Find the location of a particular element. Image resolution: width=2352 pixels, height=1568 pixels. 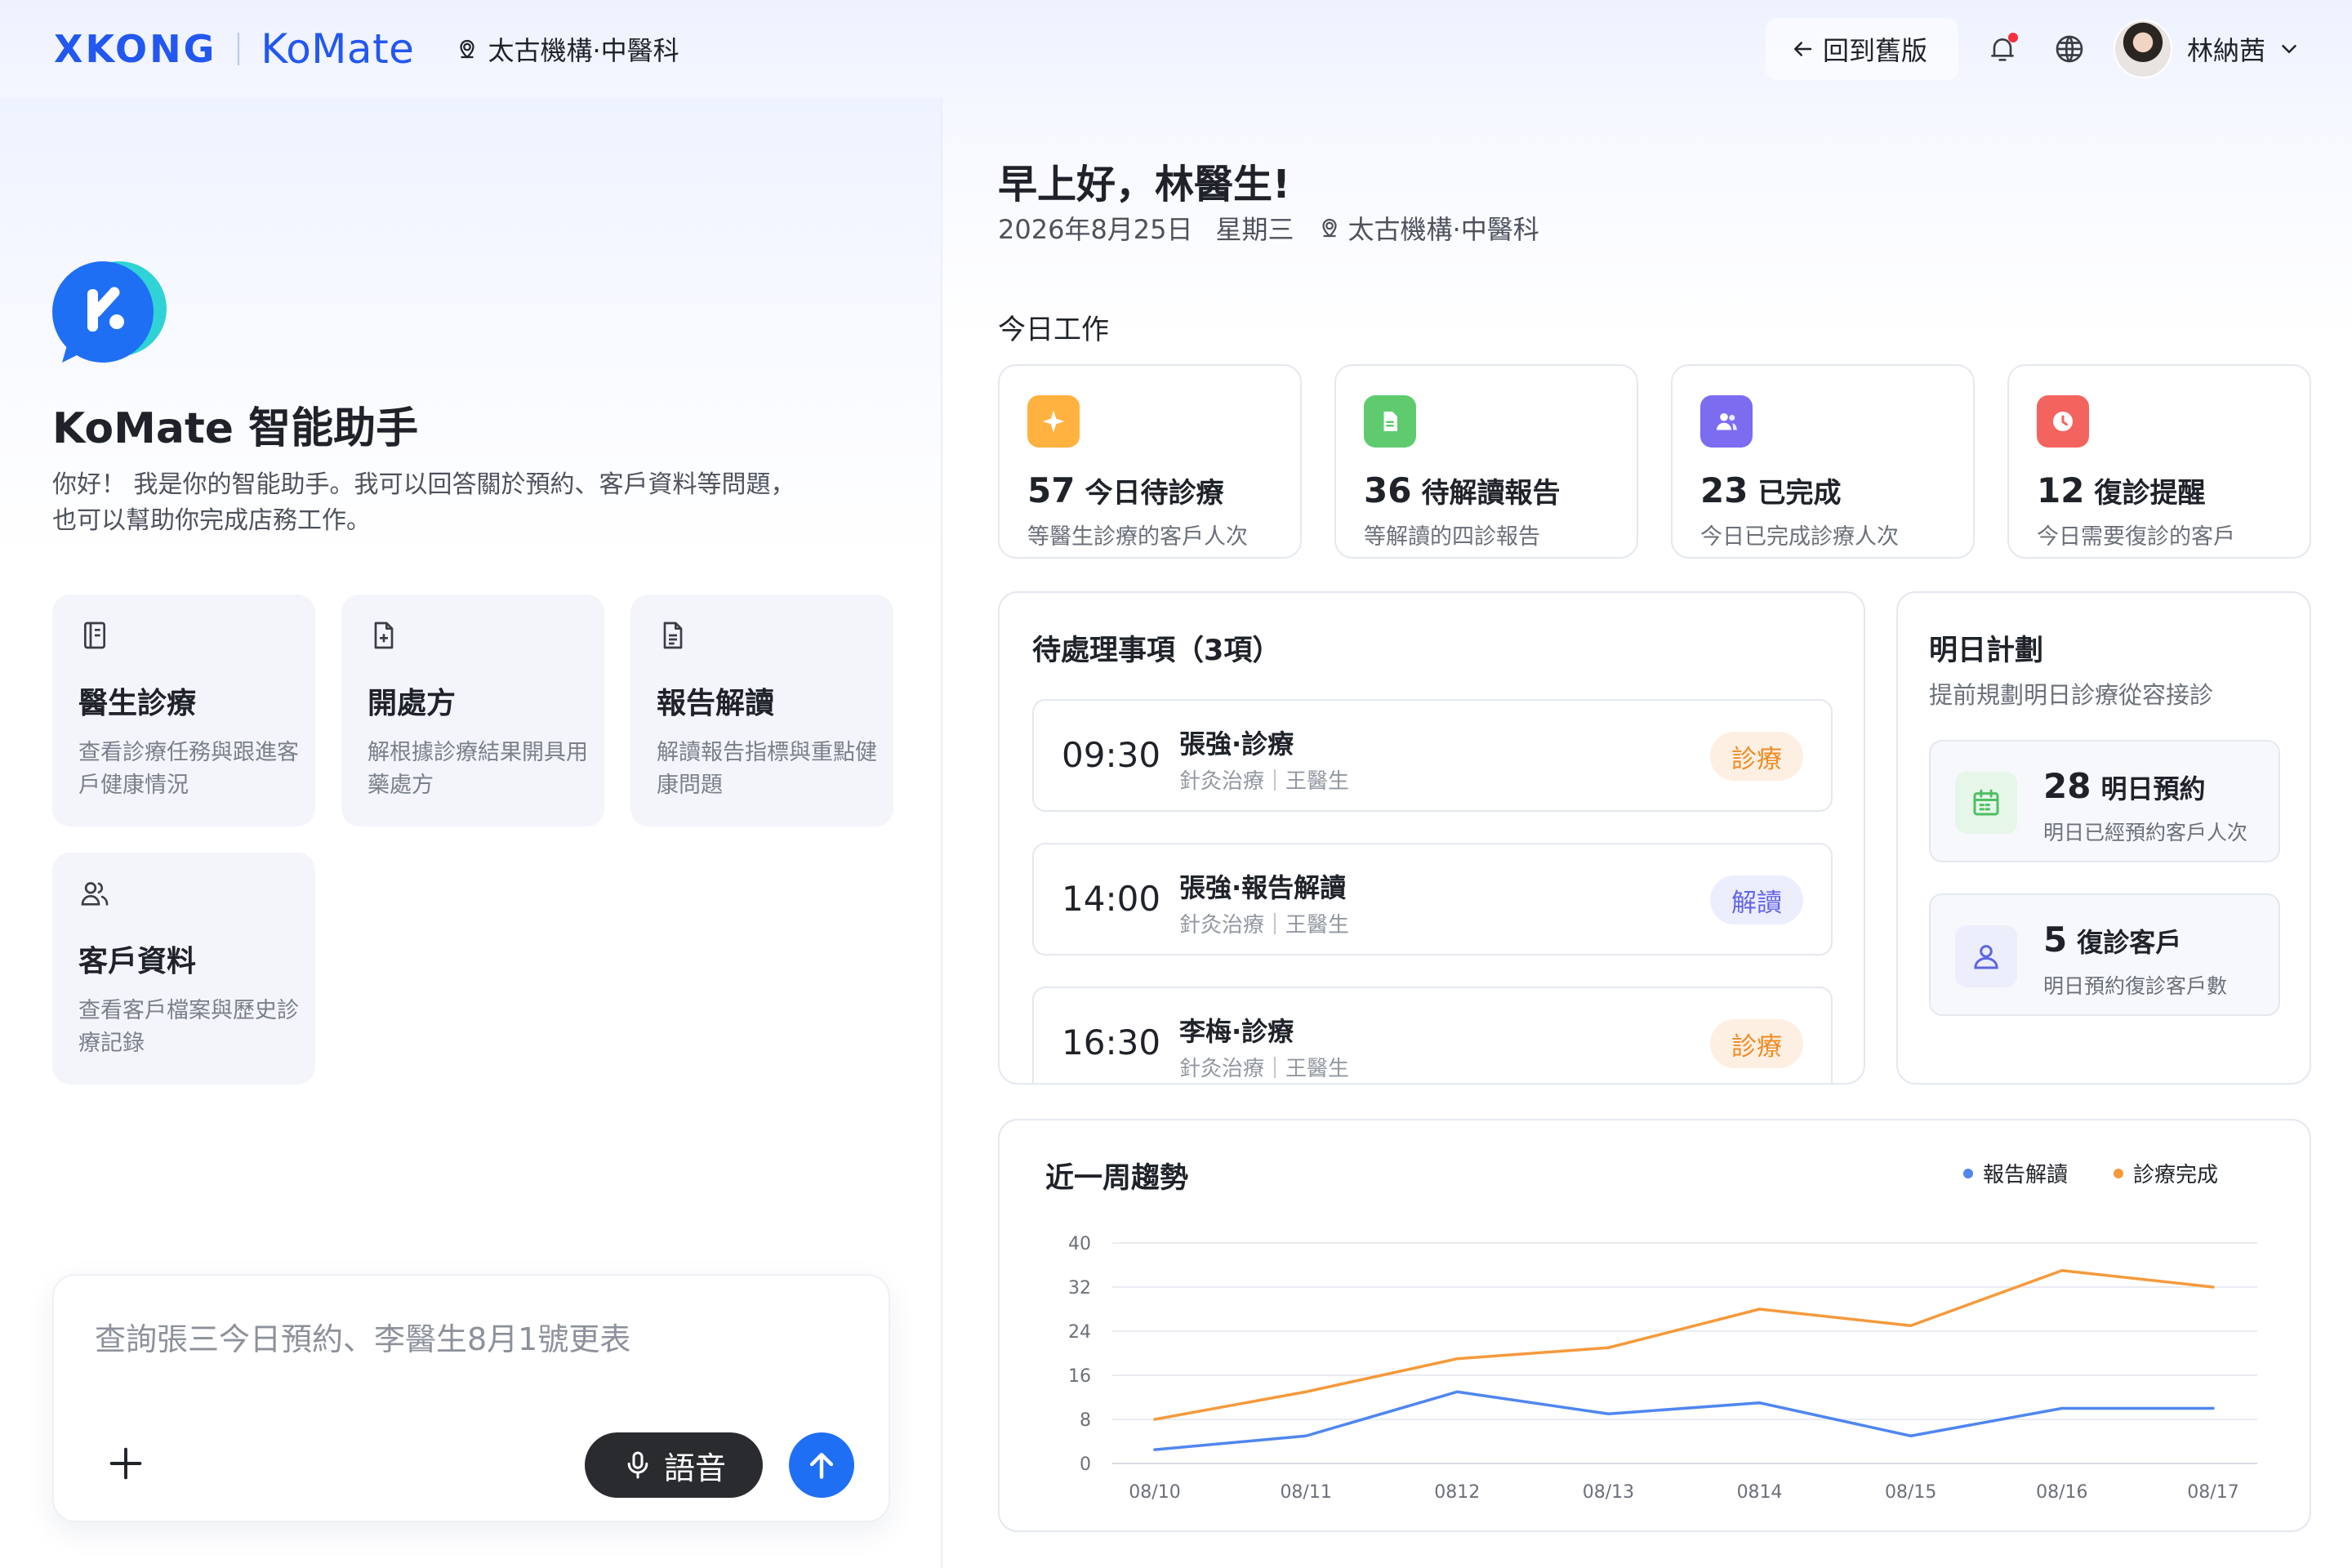

voice-button: 語音 is located at coordinates (674, 1465).